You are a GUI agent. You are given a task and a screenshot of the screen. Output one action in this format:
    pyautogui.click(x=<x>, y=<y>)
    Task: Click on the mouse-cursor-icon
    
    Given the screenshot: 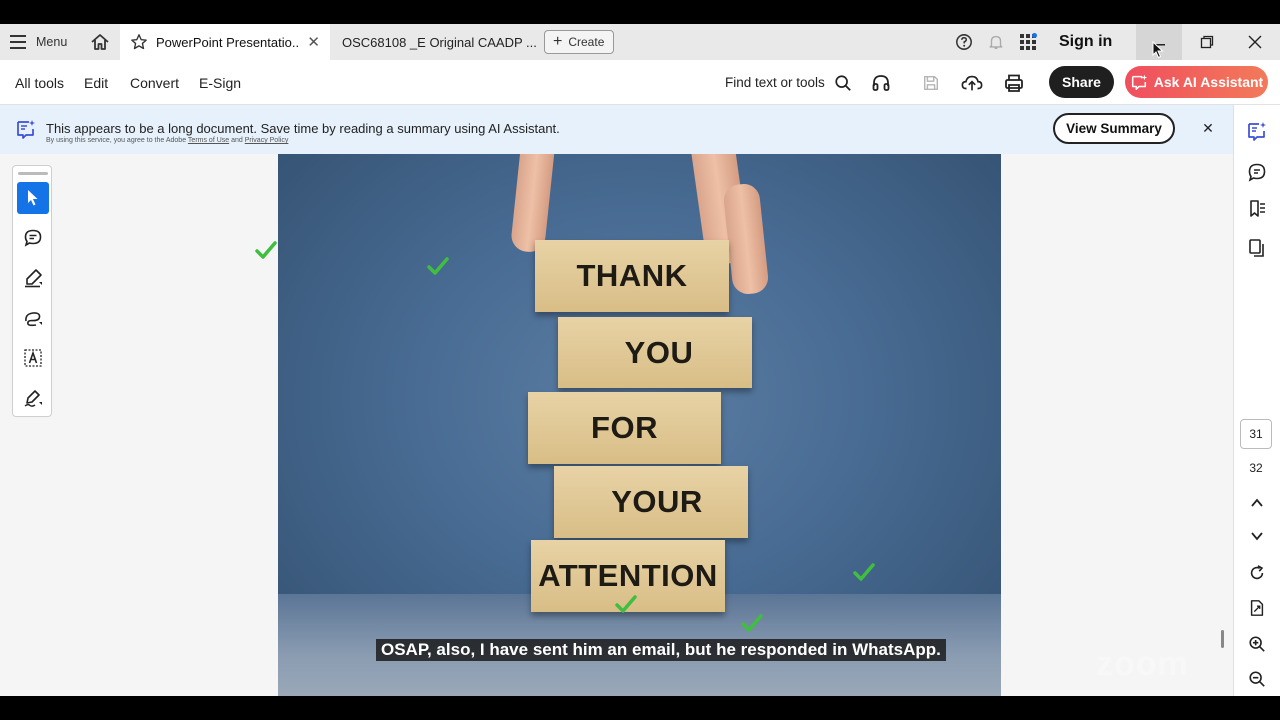 What is the action you would take?
    pyautogui.click(x=1158, y=50)
    